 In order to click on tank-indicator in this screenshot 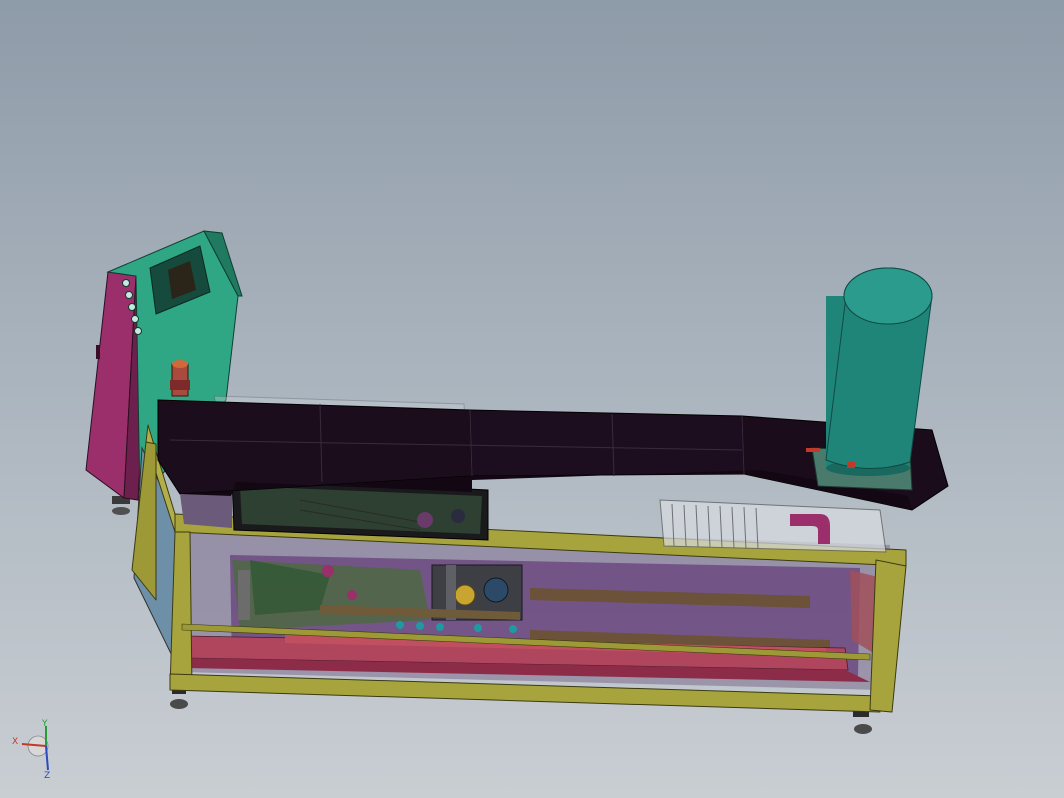, I will do `click(851, 465)`.